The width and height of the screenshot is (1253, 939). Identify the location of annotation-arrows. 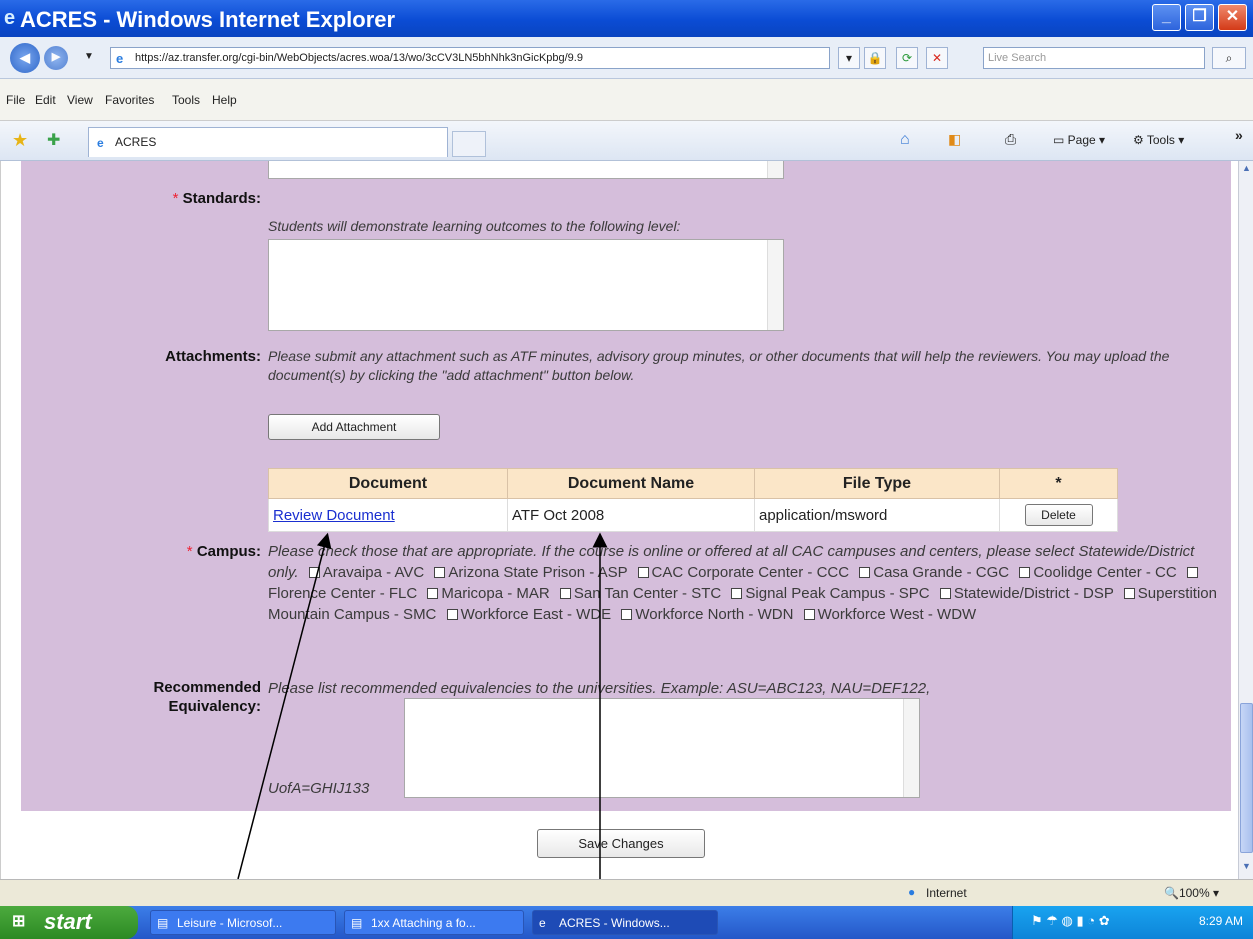
(422, 705).